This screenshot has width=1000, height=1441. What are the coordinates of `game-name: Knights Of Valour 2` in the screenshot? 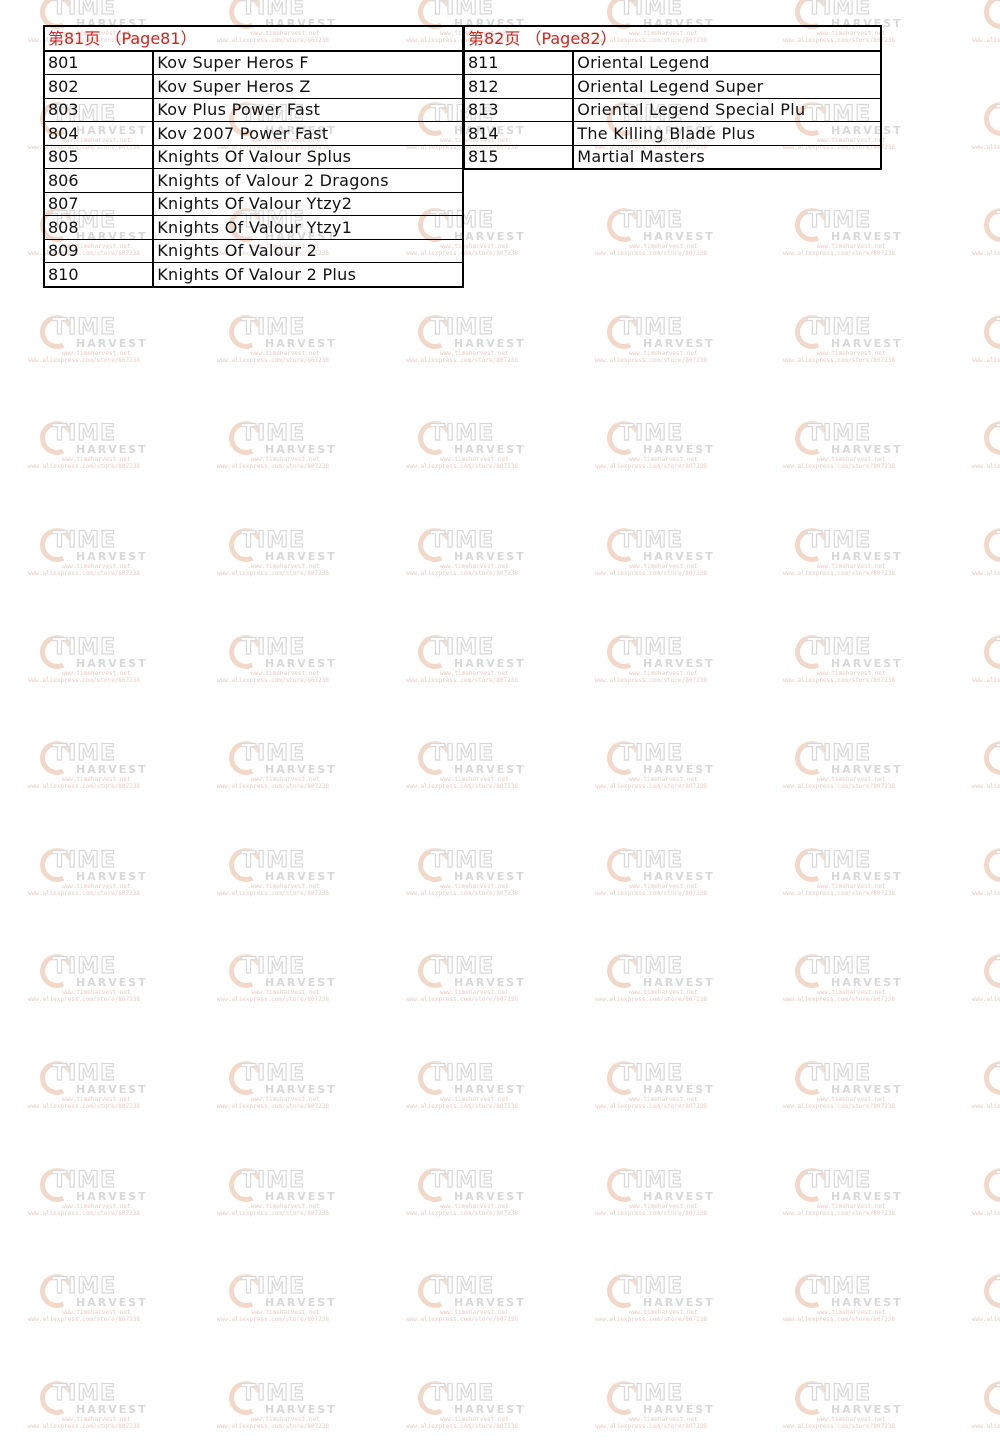 It's located at (308, 250).